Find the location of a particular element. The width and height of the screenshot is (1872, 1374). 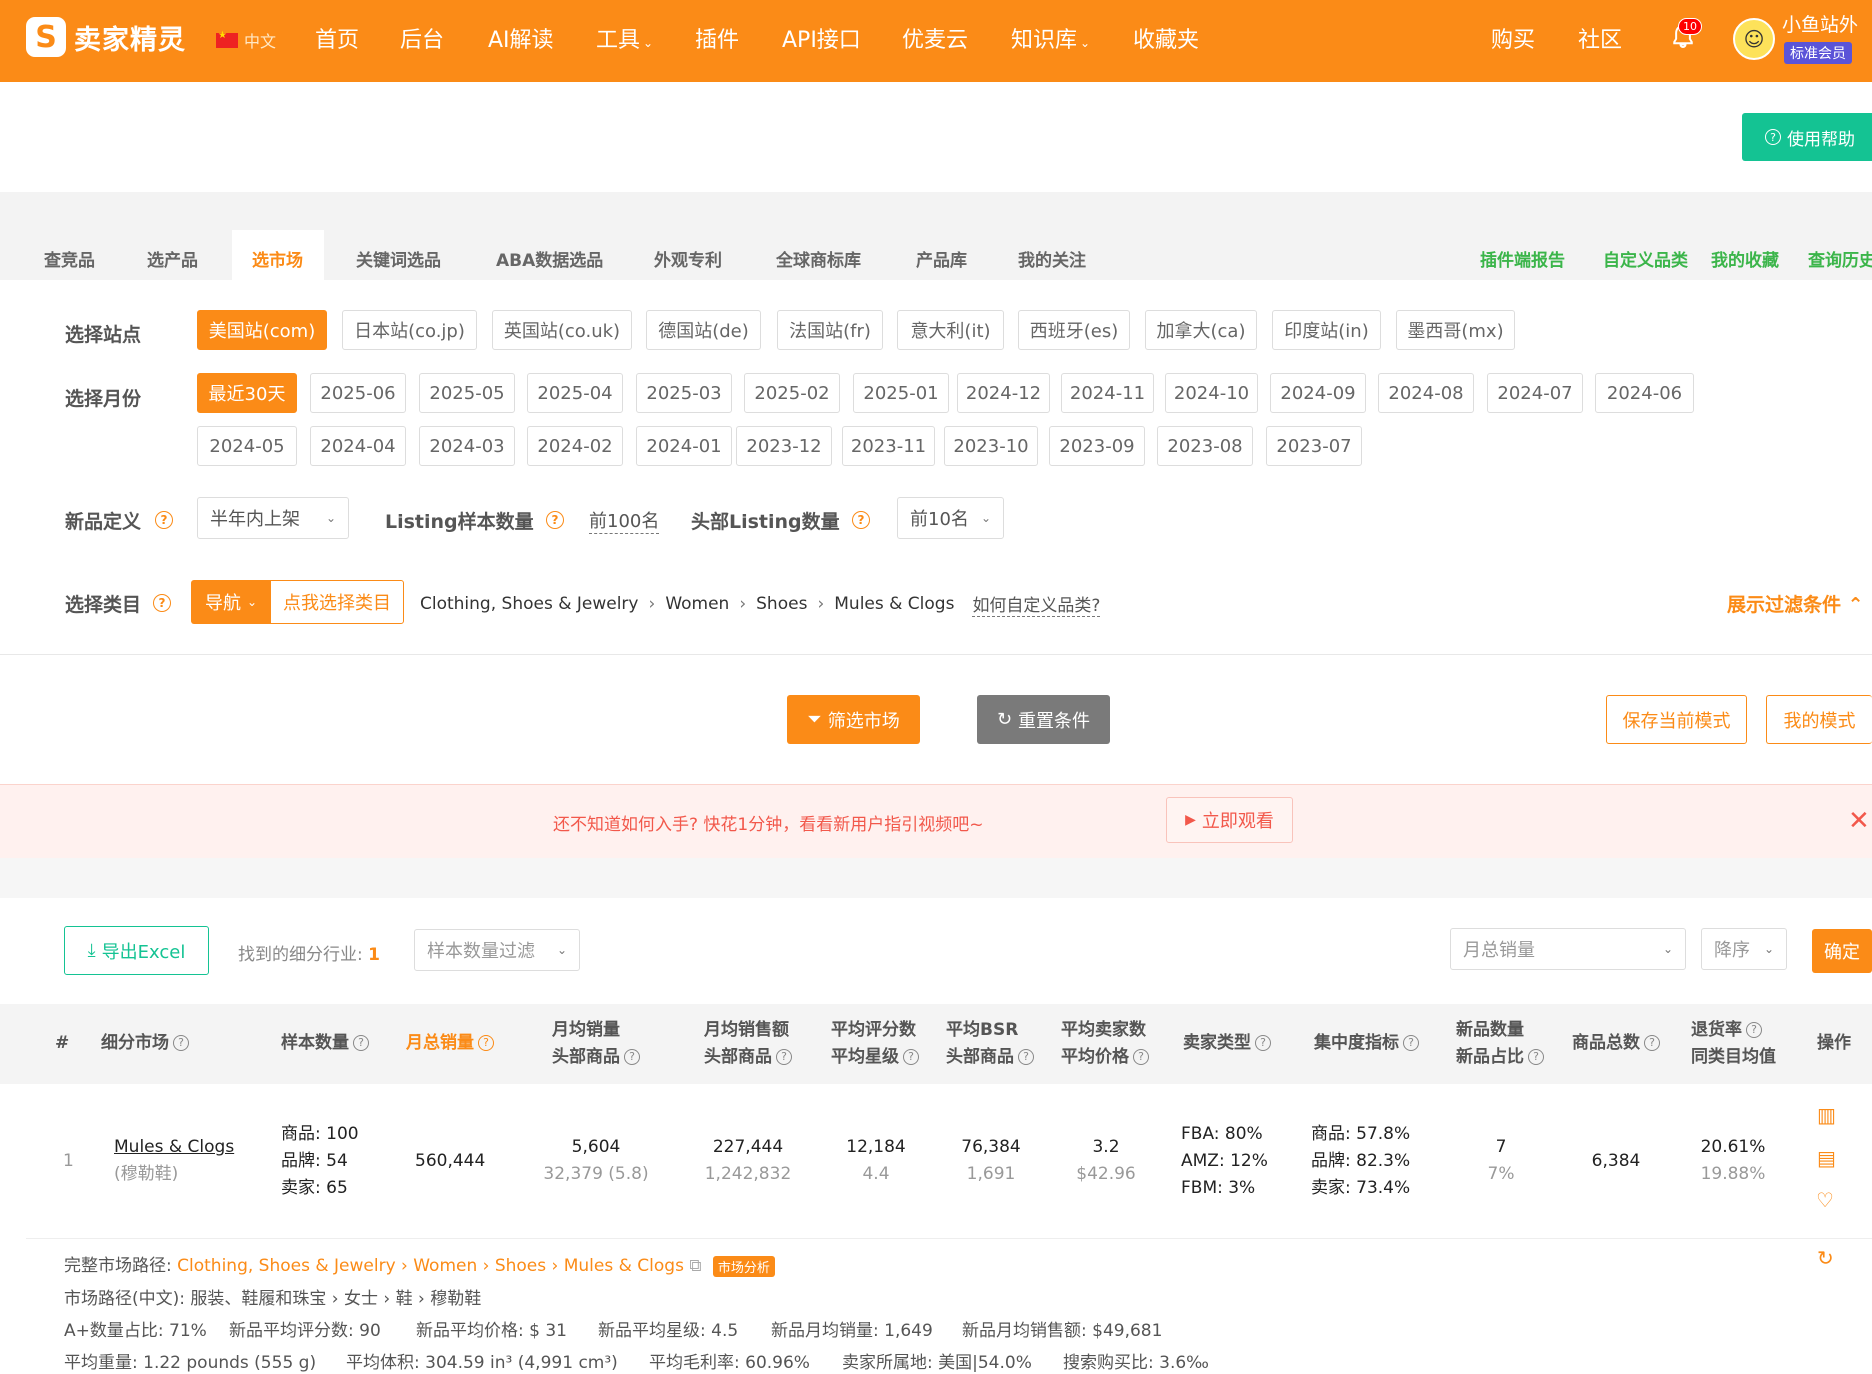

nav-tools: 工具 ⌄ is located at coordinates (624, 38).